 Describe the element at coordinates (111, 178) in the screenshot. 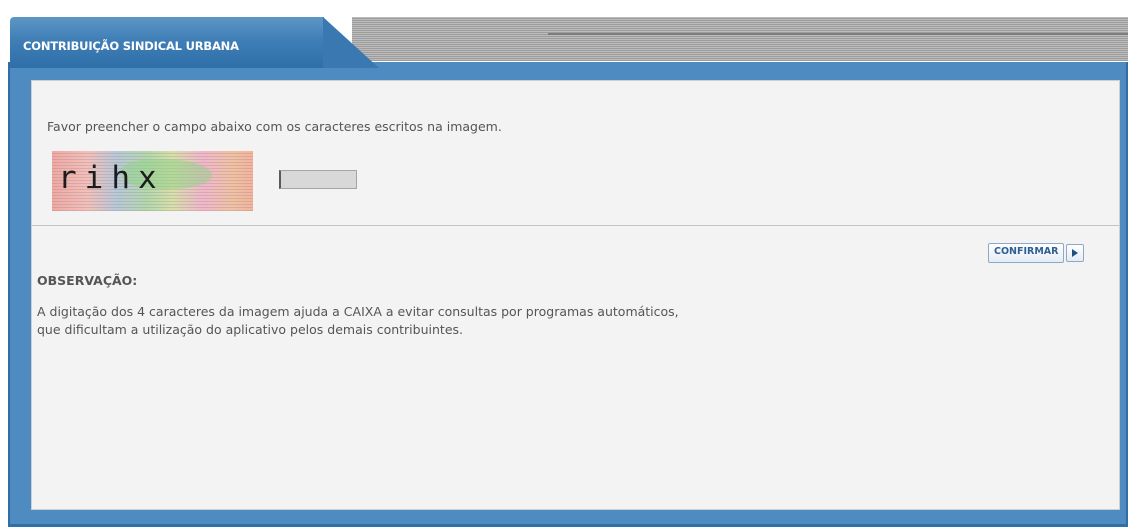

I see `captcha-text: rihx` at that location.